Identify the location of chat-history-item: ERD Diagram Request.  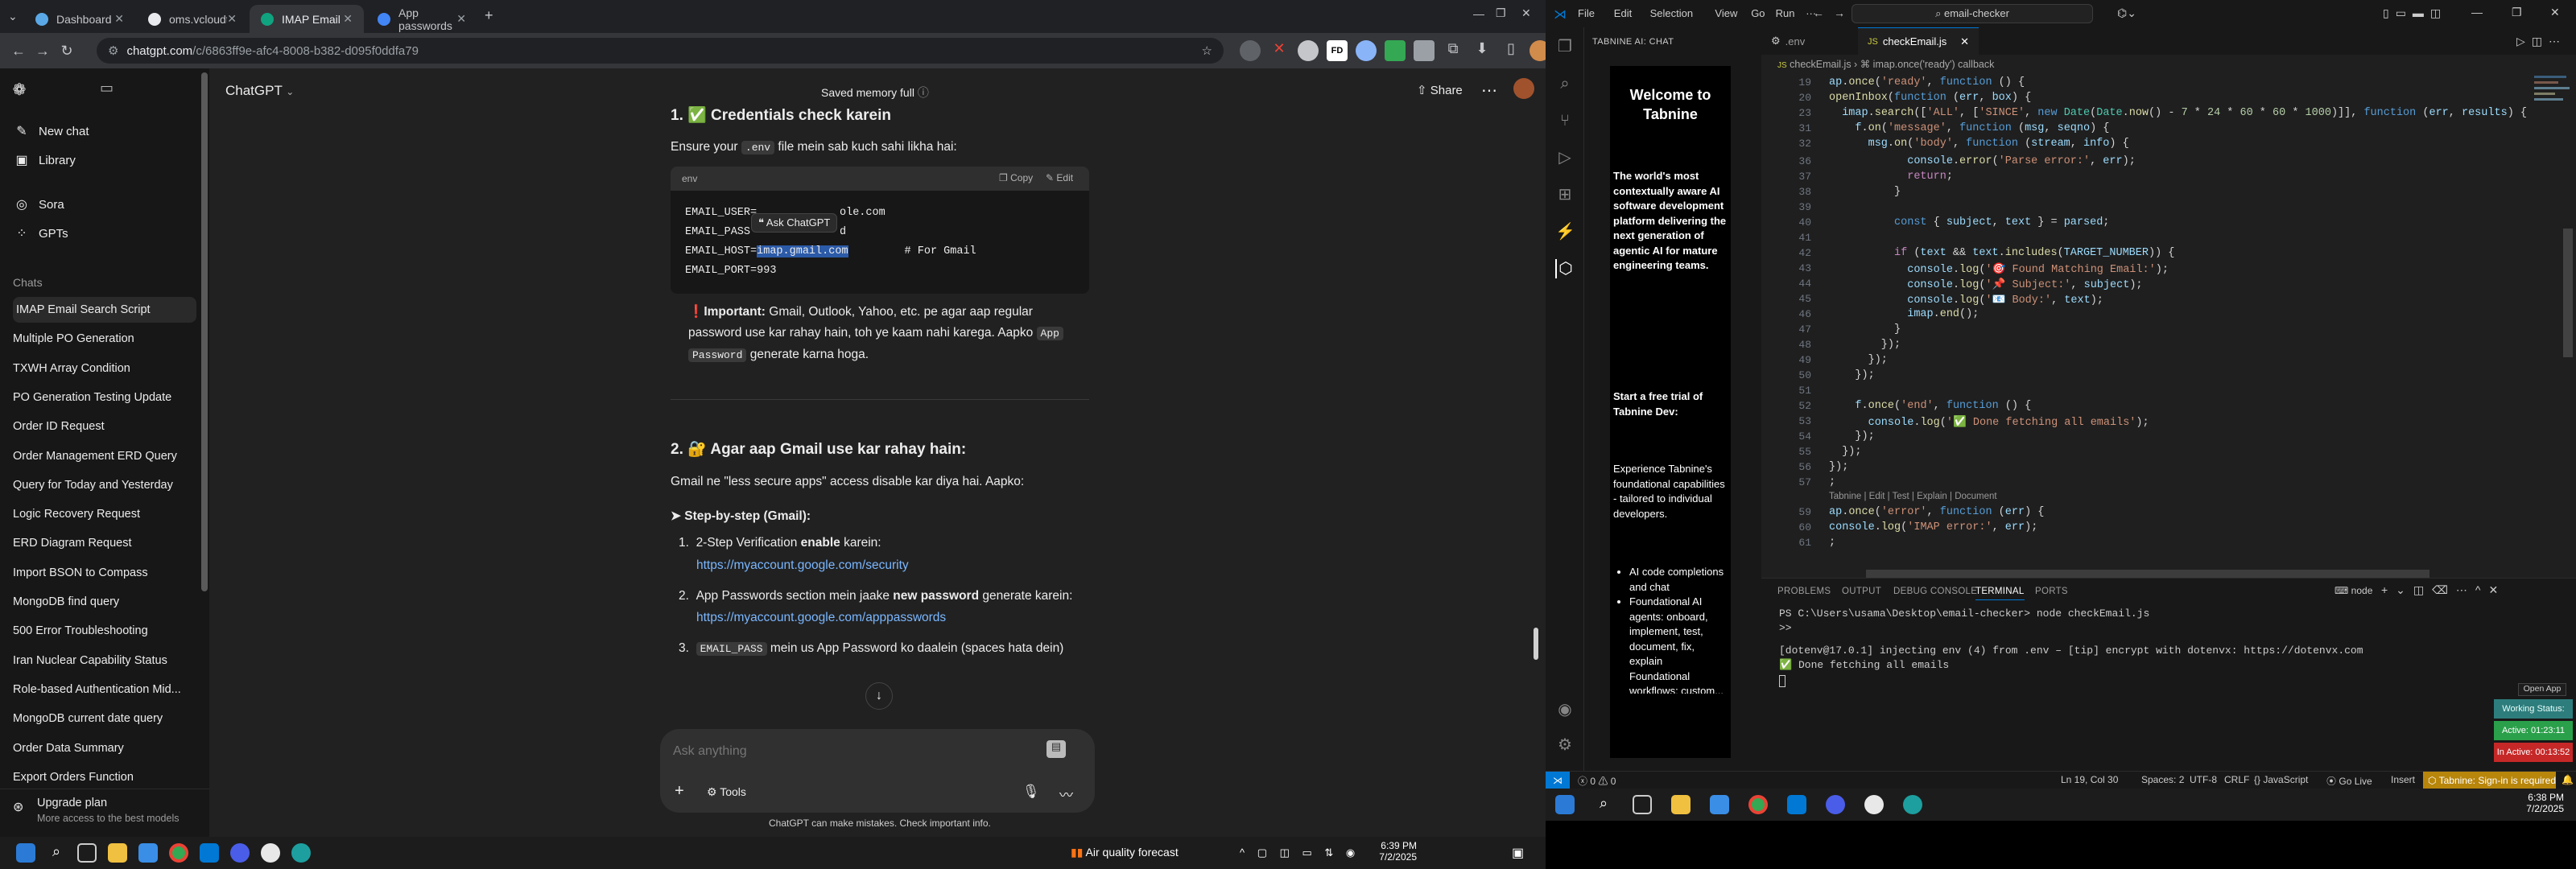
(104, 543).